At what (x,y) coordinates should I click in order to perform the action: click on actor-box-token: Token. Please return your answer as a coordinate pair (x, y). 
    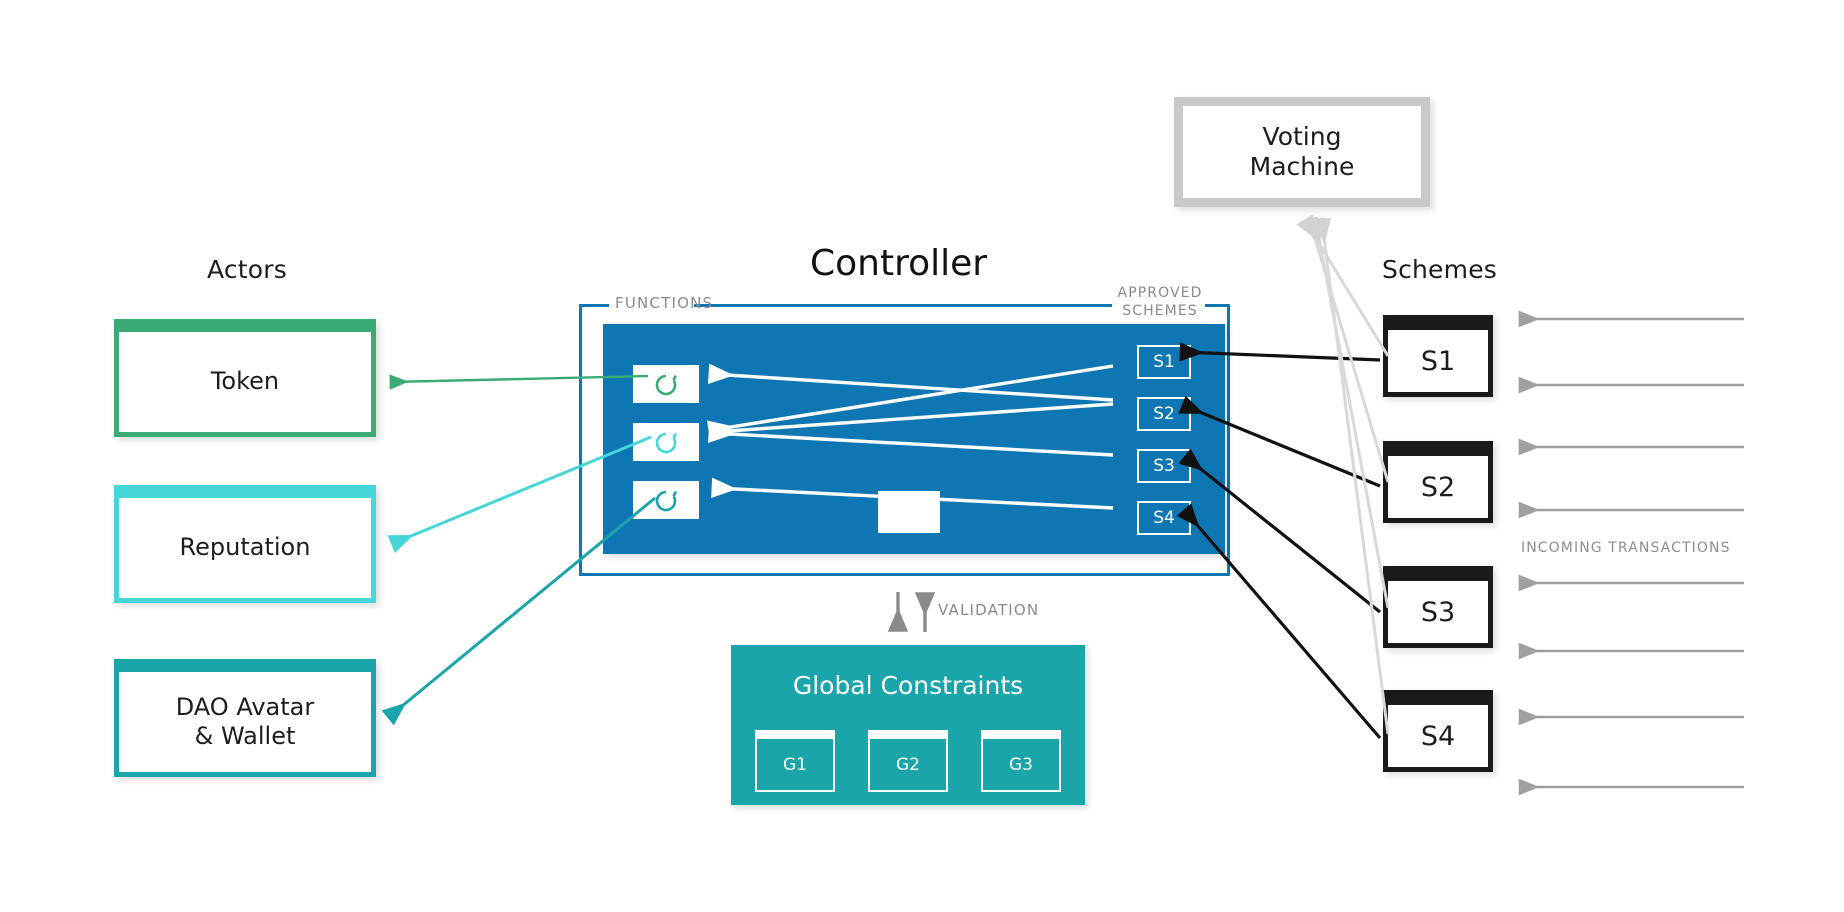
    Looking at the image, I should click on (245, 378).